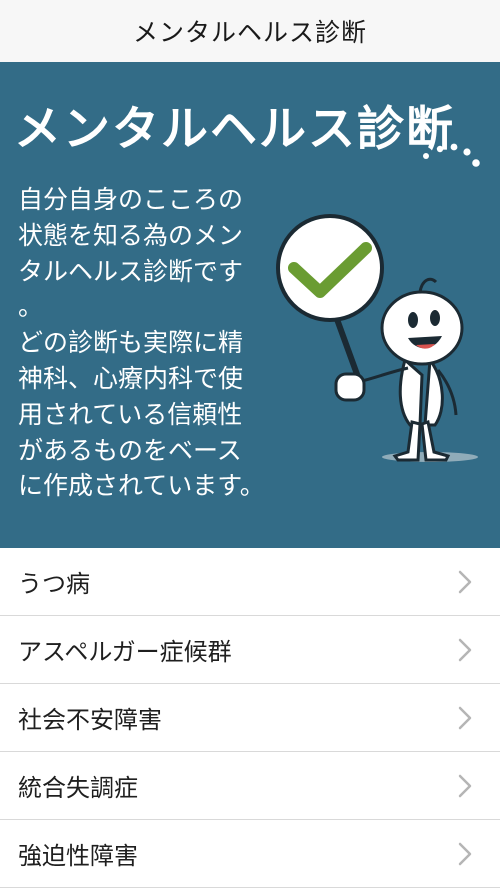  I want to click on hero-description-line: に作成されています。, so click(141, 486).